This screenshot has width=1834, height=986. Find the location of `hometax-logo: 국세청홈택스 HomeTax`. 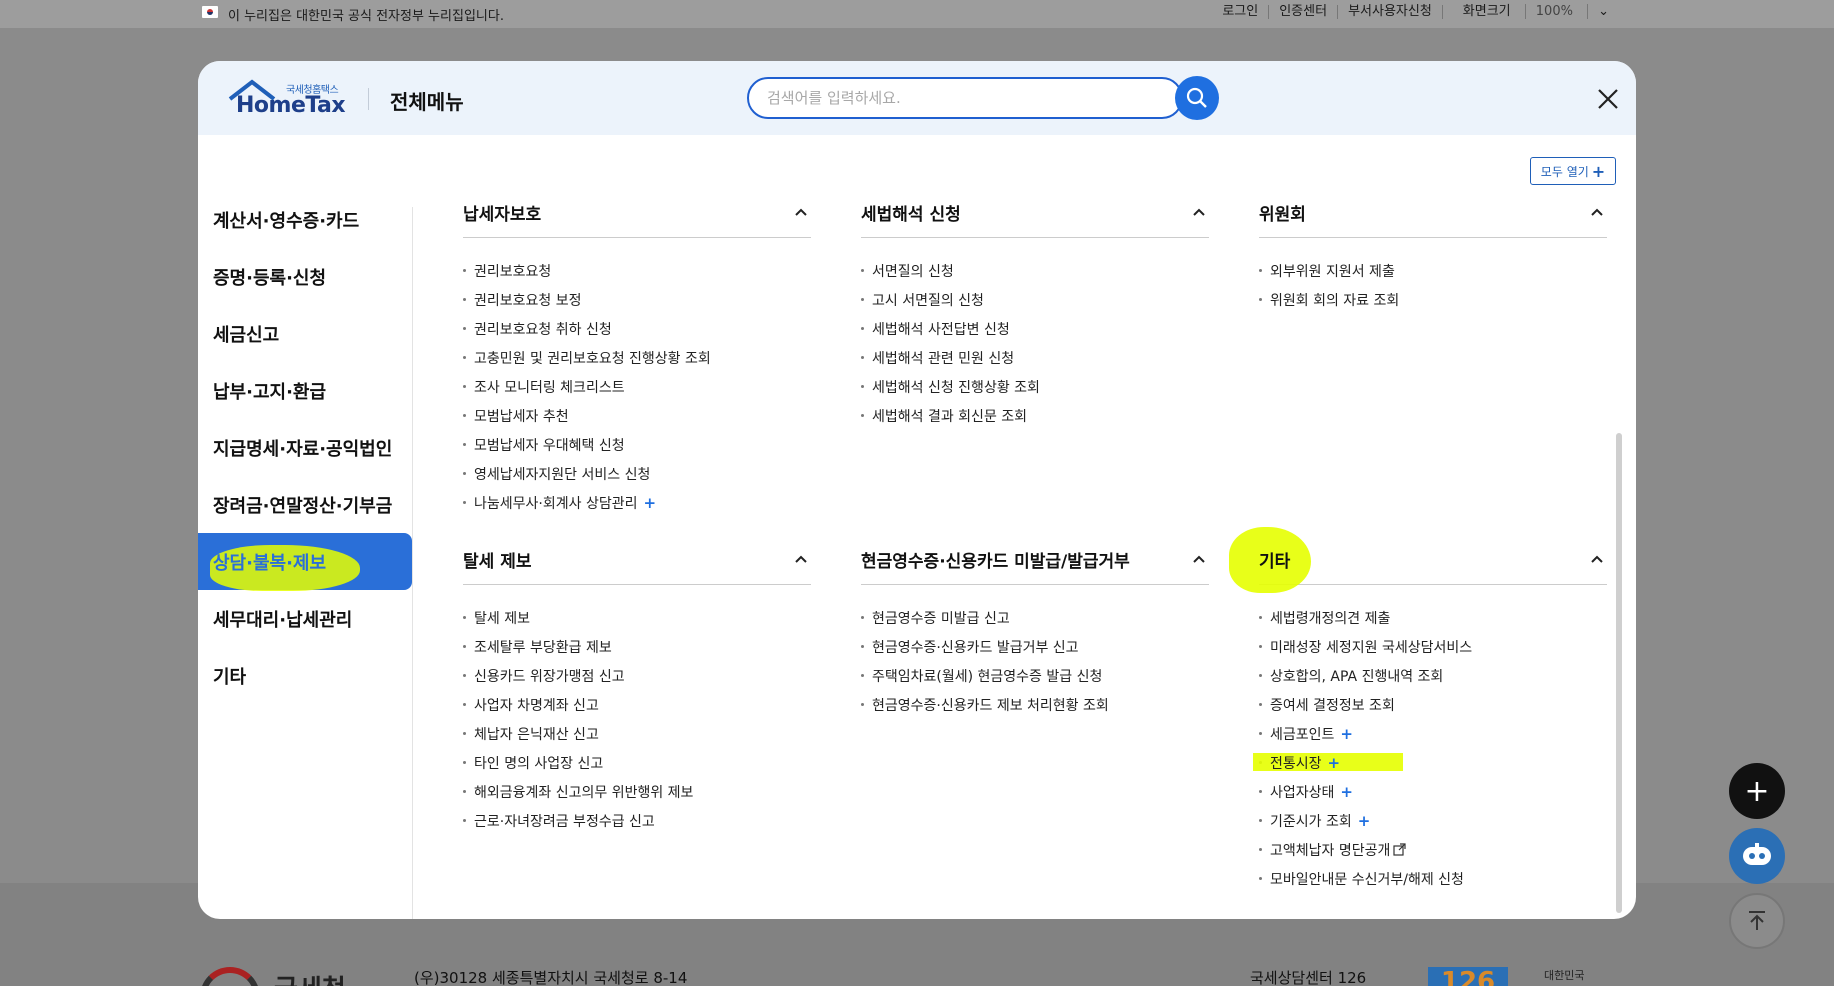

hometax-logo: 국세청홈택스 HomeTax is located at coordinates (288, 99).